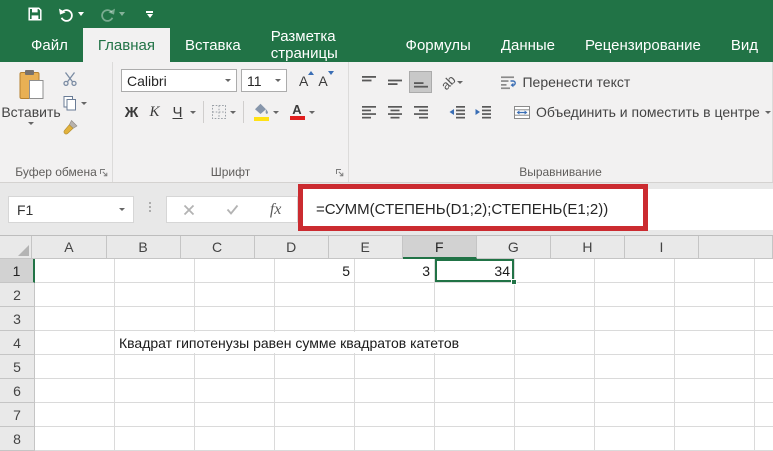 The height and width of the screenshot is (451, 773). I want to click on tab-формулы: Формулы, so click(438, 45).